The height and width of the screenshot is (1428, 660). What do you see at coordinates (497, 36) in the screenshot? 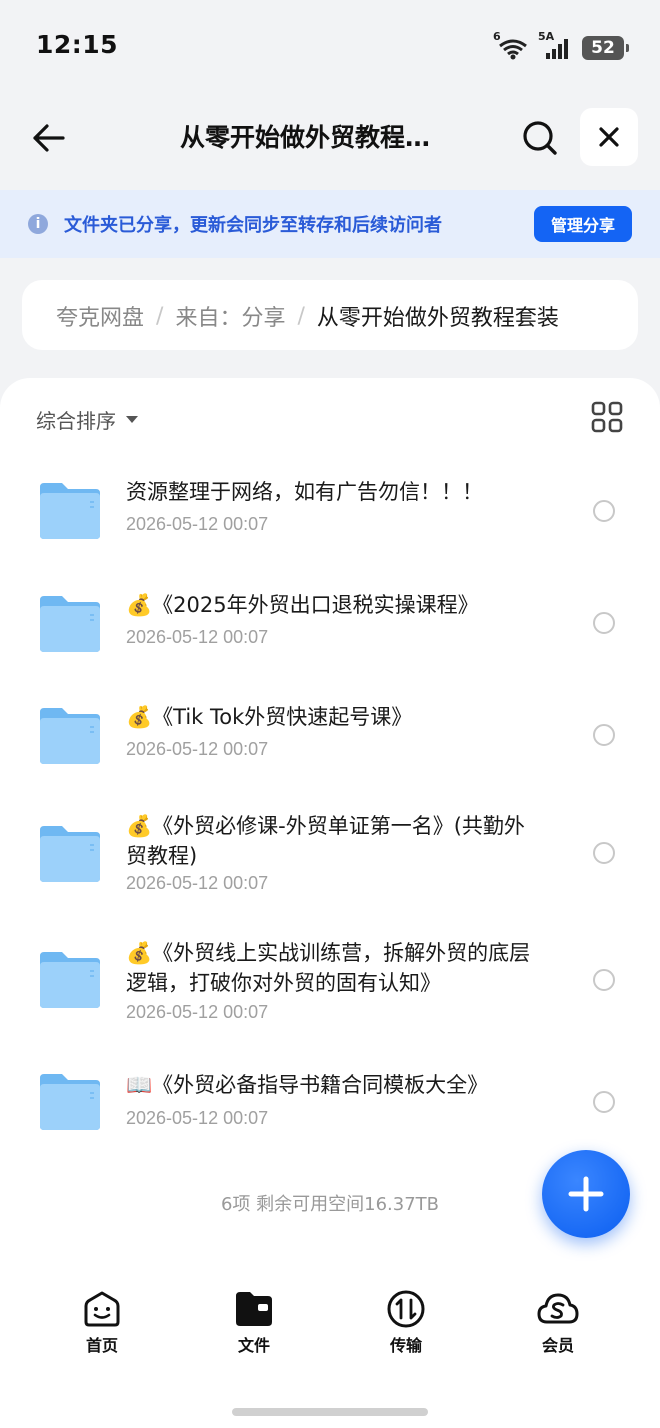
I see `wifi-label: 6` at bounding box center [497, 36].